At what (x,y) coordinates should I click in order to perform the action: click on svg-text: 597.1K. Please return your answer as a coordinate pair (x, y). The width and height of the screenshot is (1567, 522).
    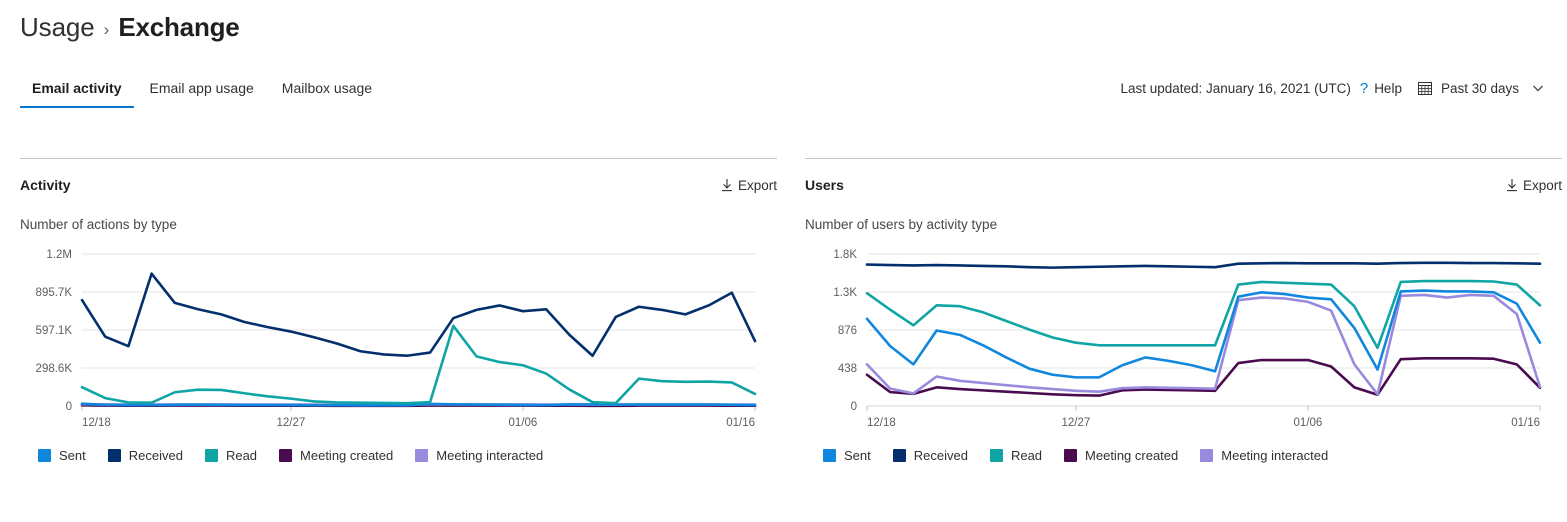
    Looking at the image, I should click on (54, 331).